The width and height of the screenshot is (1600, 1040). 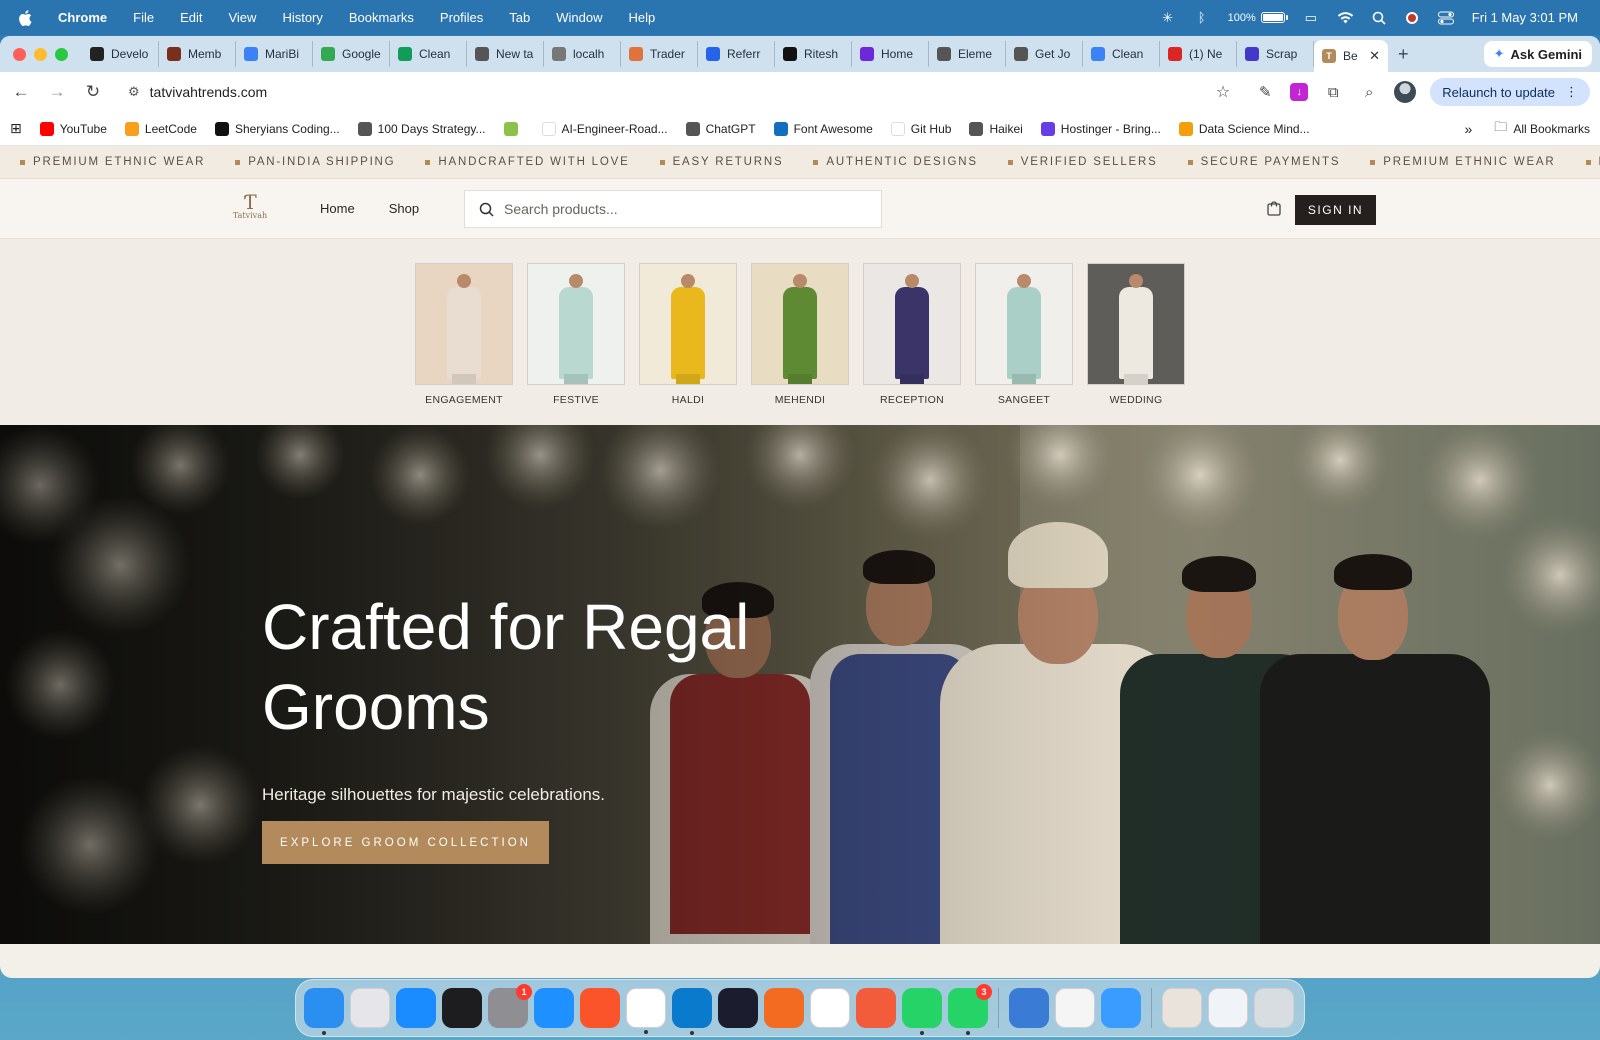 What do you see at coordinates (1258, 18) in the screenshot?
I see `battery-status: 100%` at bounding box center [1258, 18].